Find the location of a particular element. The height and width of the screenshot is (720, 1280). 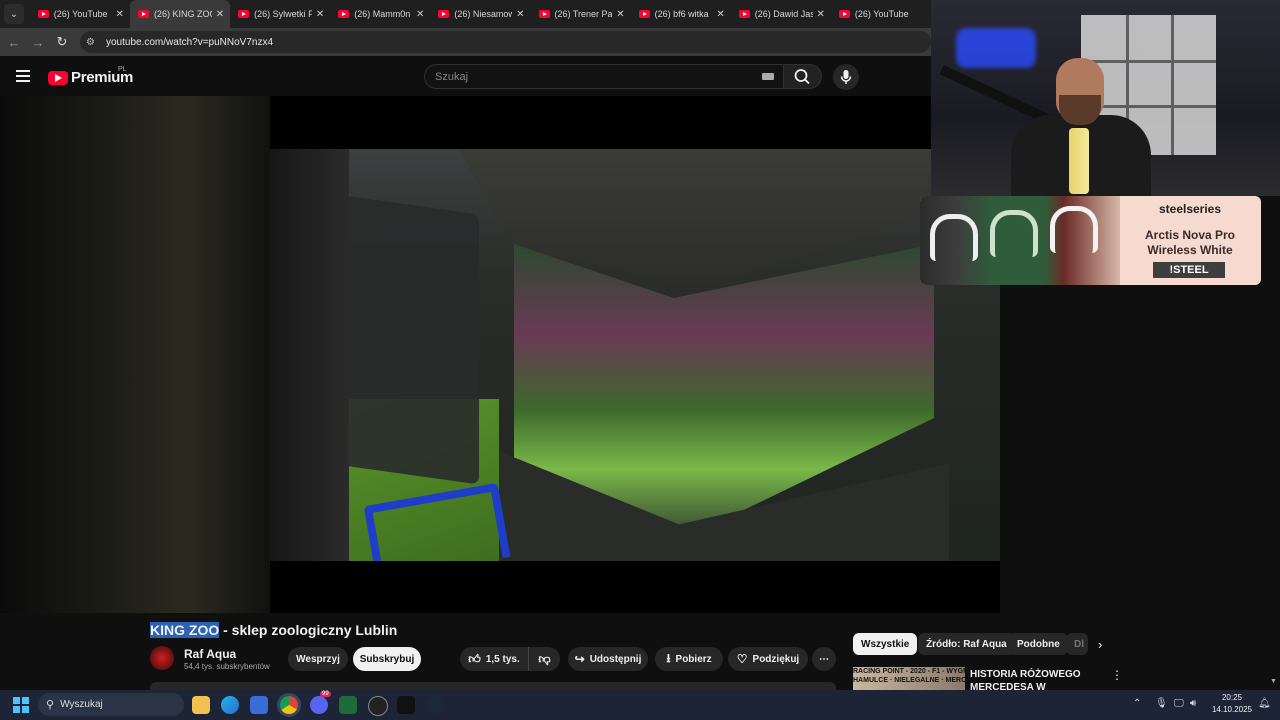

download-button: ⭳ Pobierz is located at coordinates (689, 659).